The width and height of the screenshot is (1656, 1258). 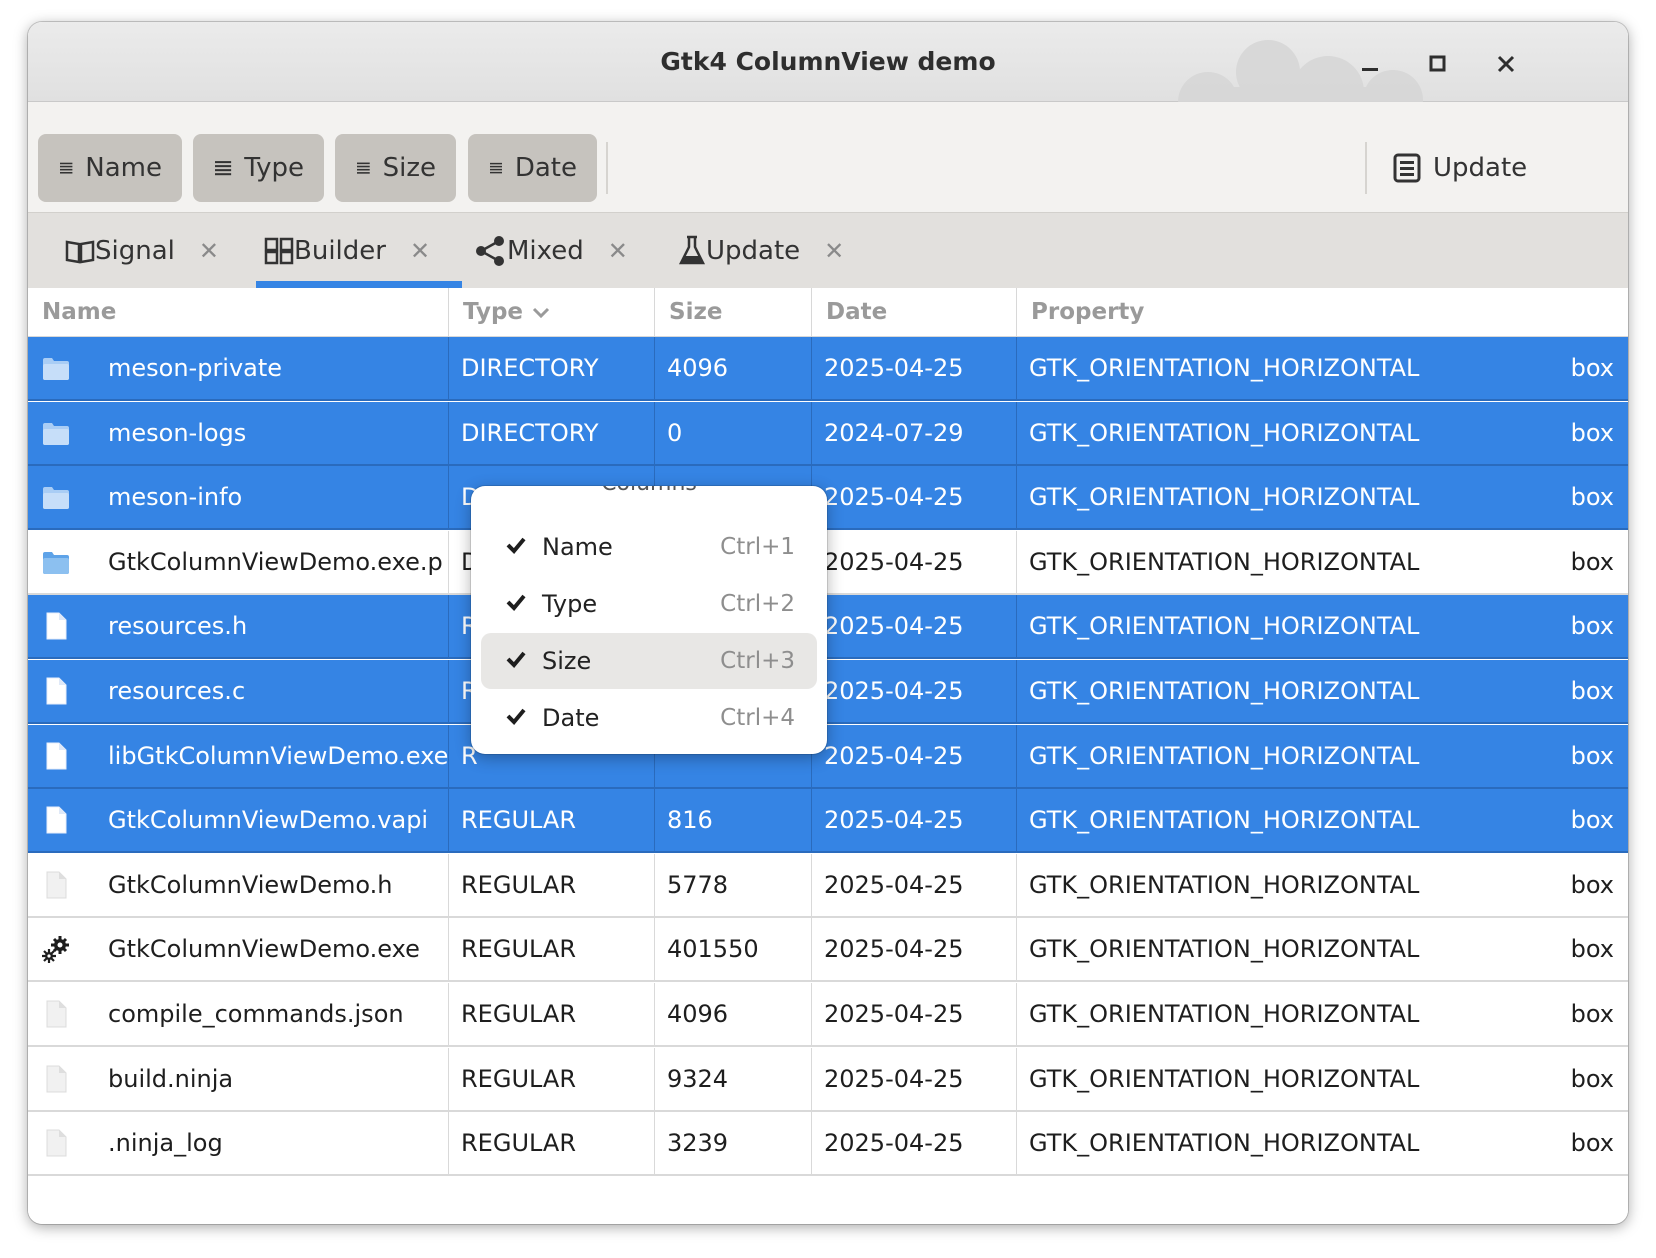 What do you see at coordinates (274, 168) in the screenshot?
I see `type-column-label: Type` at bounding box center [274, 168].